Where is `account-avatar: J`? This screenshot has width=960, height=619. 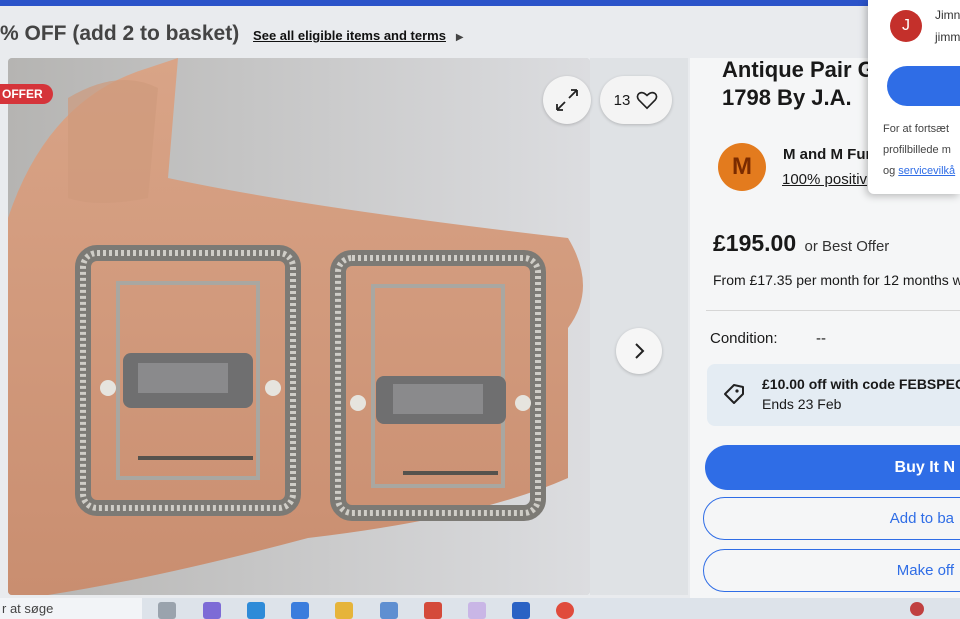 account-avatar: J is located at coordinates (906, 26).